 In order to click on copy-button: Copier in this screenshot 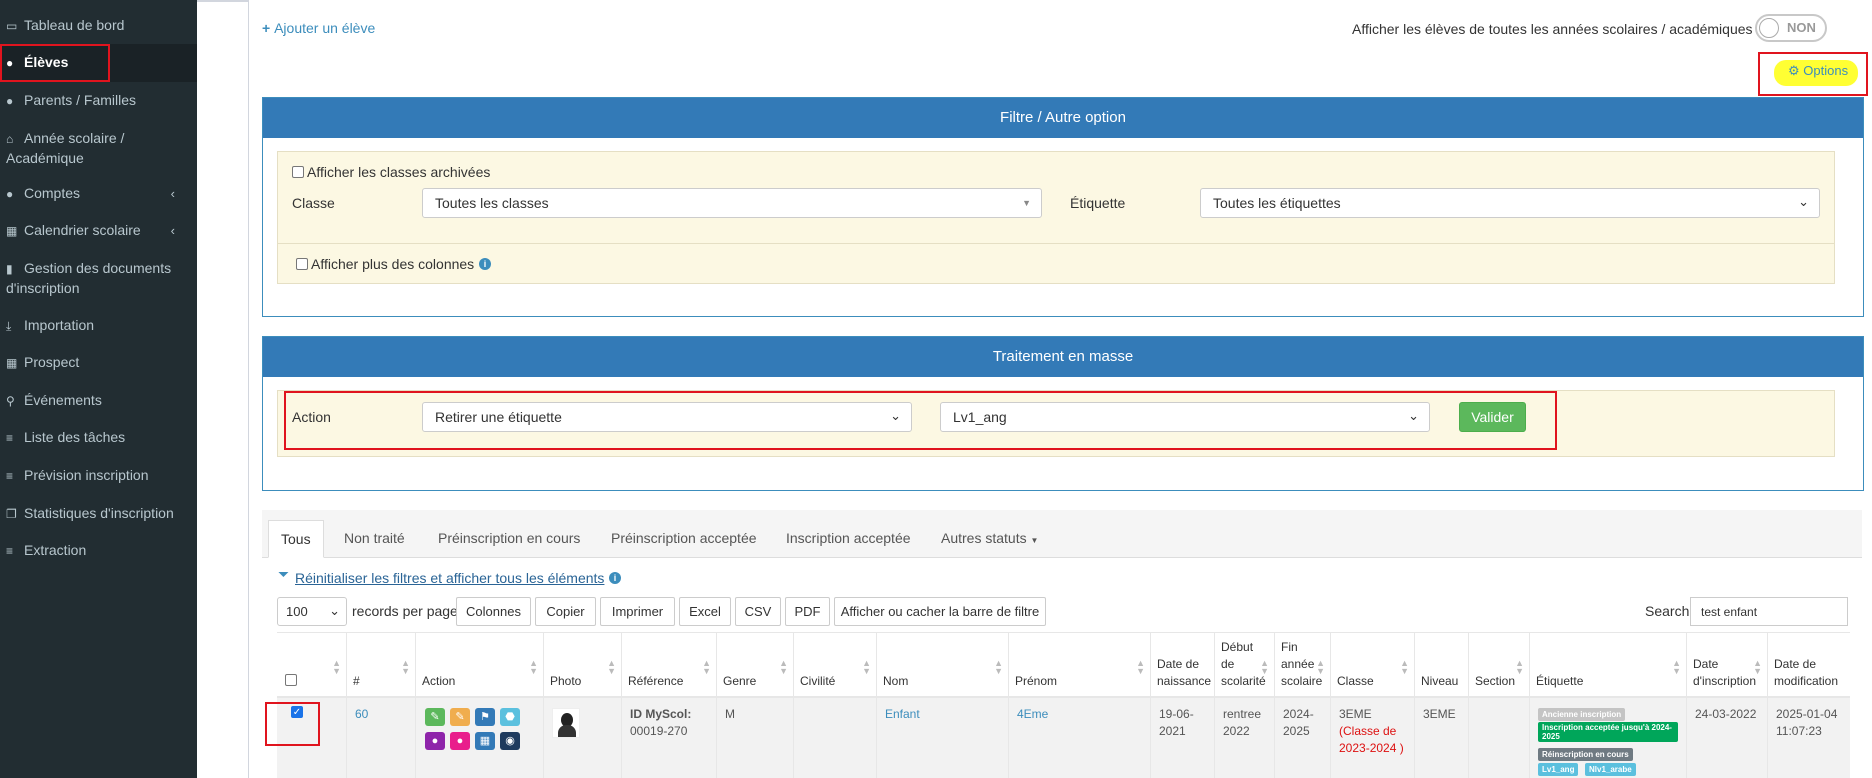, I will do `click(565, 611)`.